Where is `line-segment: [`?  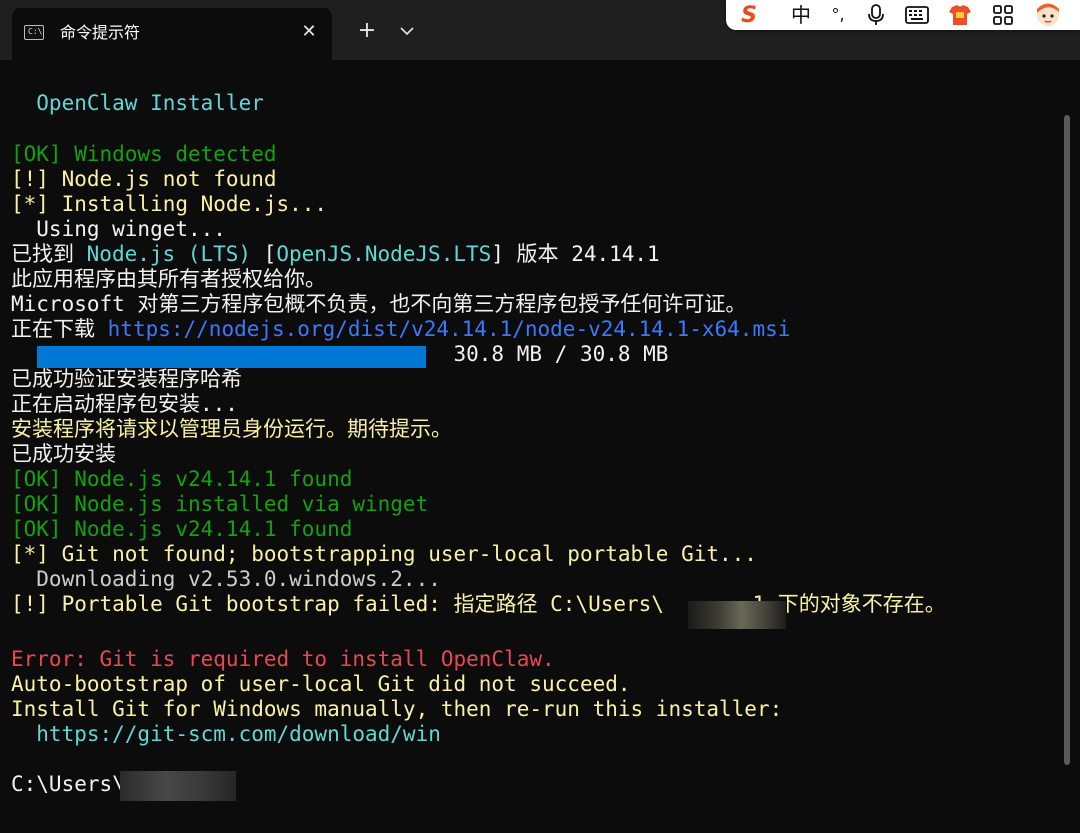 line-segment: [ is located at coordinates (264, 254).